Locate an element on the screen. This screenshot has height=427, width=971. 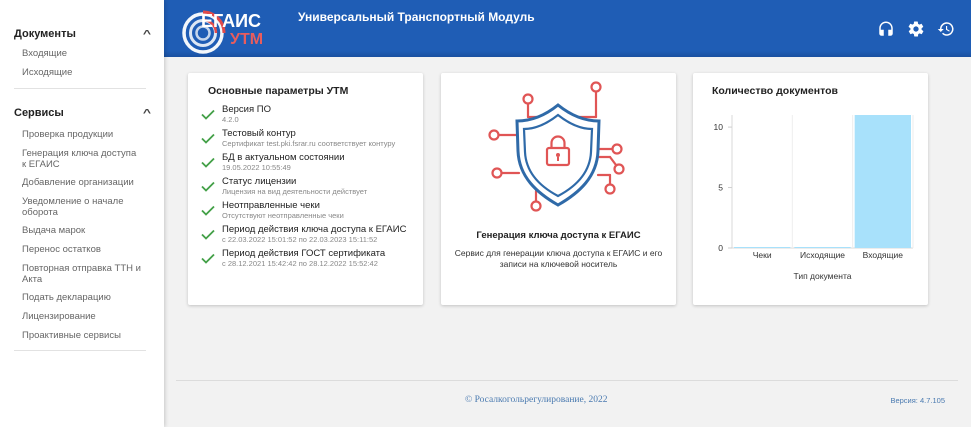
x-axis-label: Тип документа is located at coordinates (823, 276).